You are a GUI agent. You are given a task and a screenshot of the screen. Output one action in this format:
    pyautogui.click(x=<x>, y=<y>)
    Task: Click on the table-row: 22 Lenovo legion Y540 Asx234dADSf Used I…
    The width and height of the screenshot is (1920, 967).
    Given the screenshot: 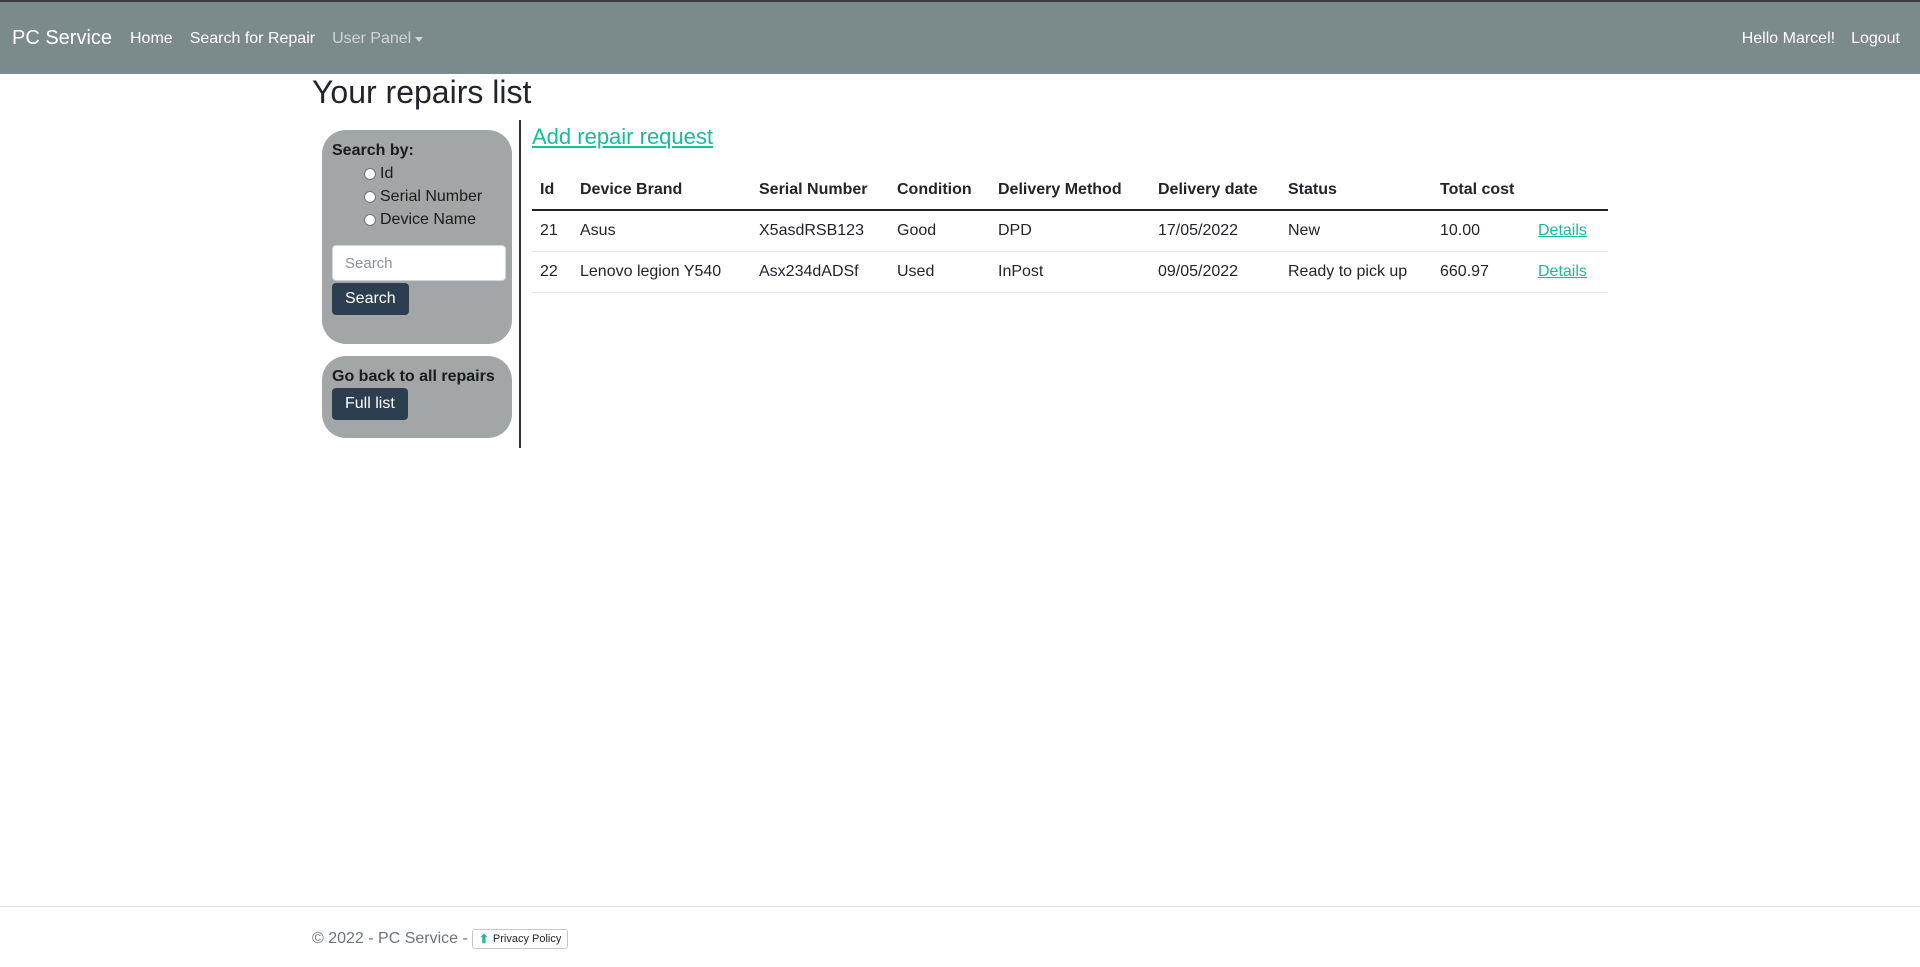 What is the action you would take?
    pyautogui.click(x=1070, y=272)
    